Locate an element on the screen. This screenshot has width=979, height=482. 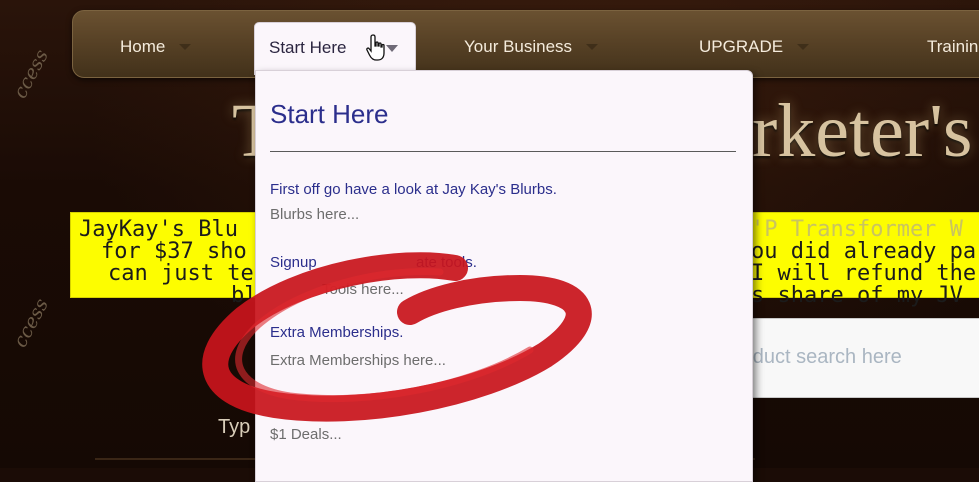
nav-training-label: Training is located at coordinates (953, 46).